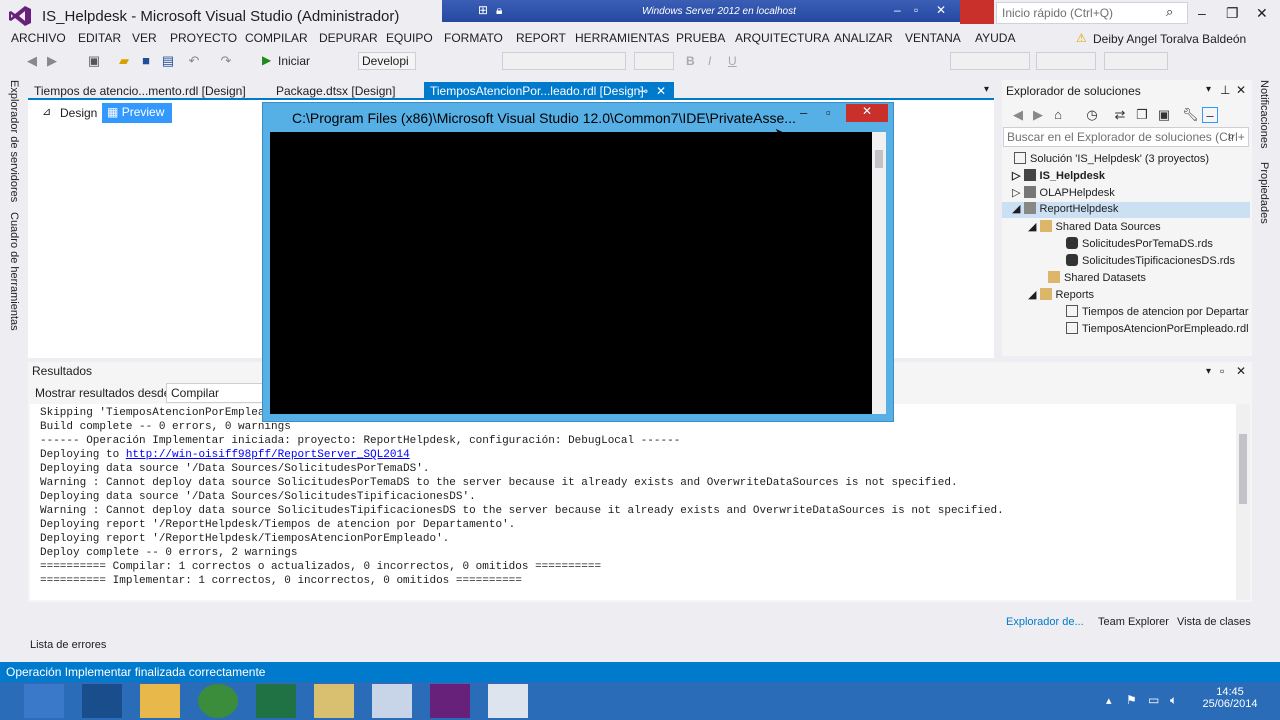  I want to click on volume-icon: 🔈︎, so click(1173, 700).